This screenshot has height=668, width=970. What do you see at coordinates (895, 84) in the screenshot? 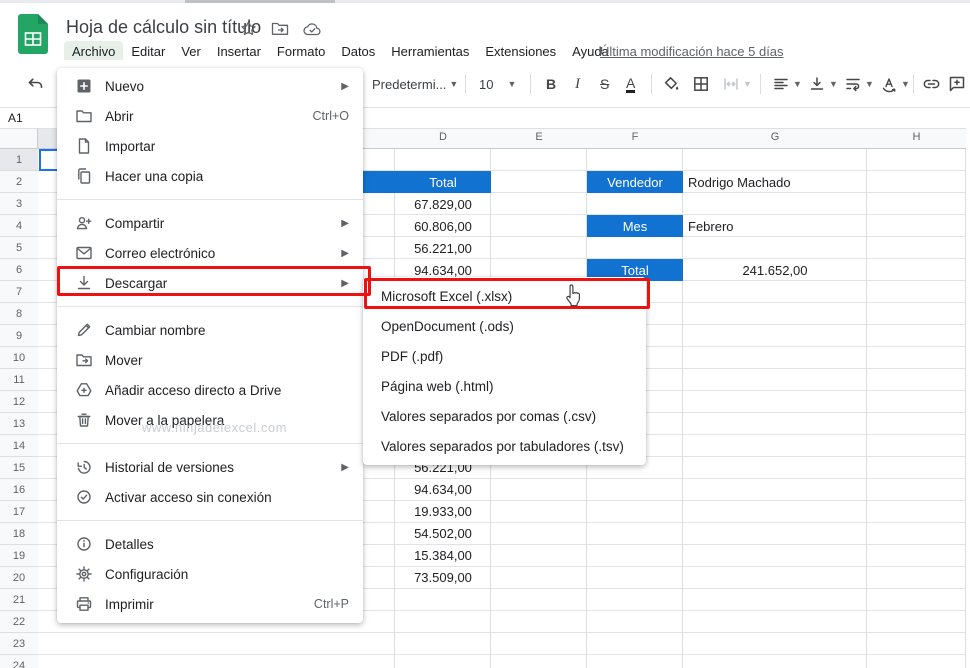
I see `text-rotation-icon: ▼` at bounding box center [895, 84].